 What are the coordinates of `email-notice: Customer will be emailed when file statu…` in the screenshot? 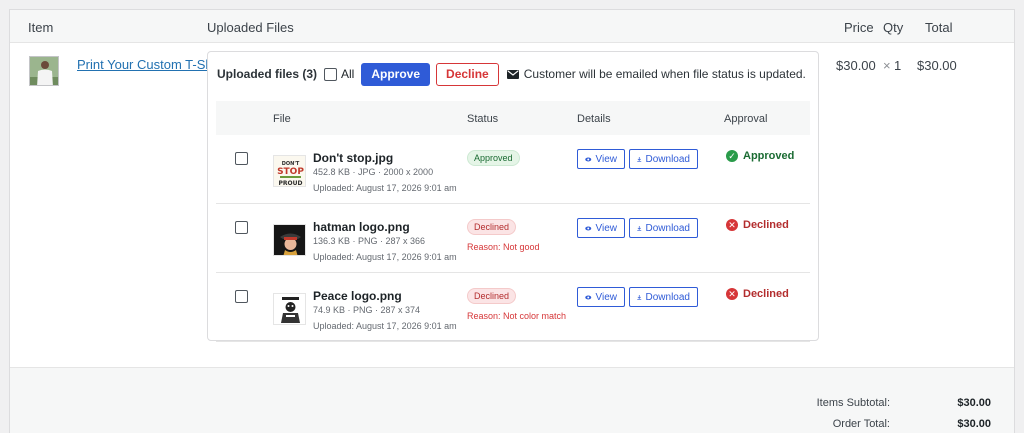 It's located at (656, 74).